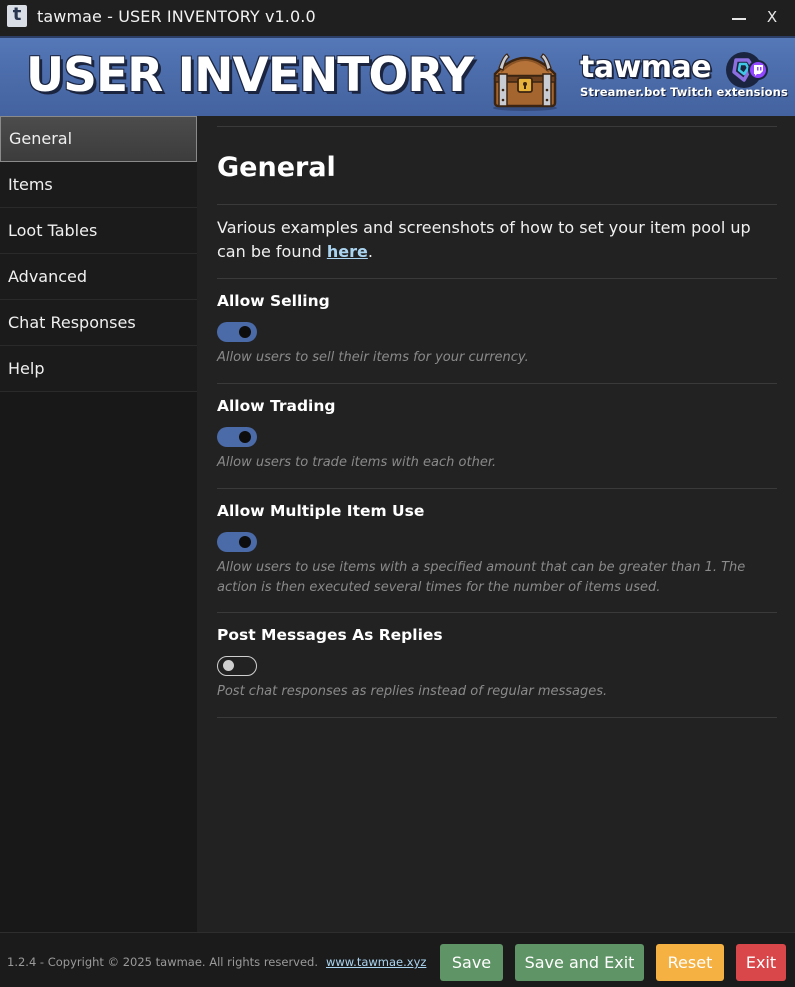 This screenshot has height=987, width=795. Describe the element at coordinates (276, 406) in the screenshot. I see `setting-label: Allow Trading` at that location.